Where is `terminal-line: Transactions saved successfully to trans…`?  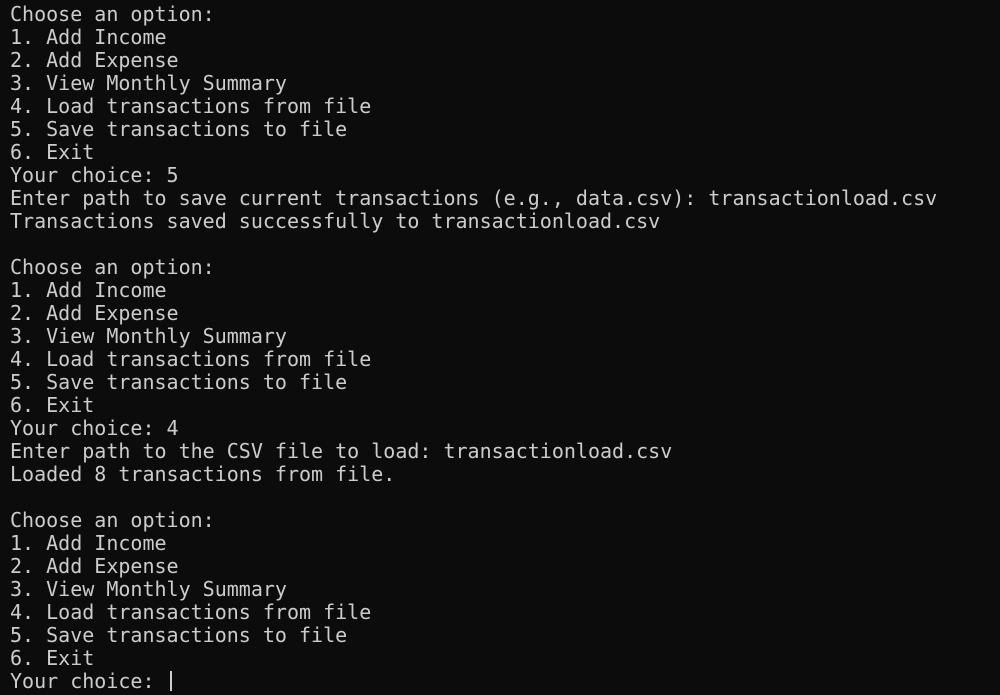
terminal-line: Transactions saved successfully to trans… is located at coordinates (335, 221).